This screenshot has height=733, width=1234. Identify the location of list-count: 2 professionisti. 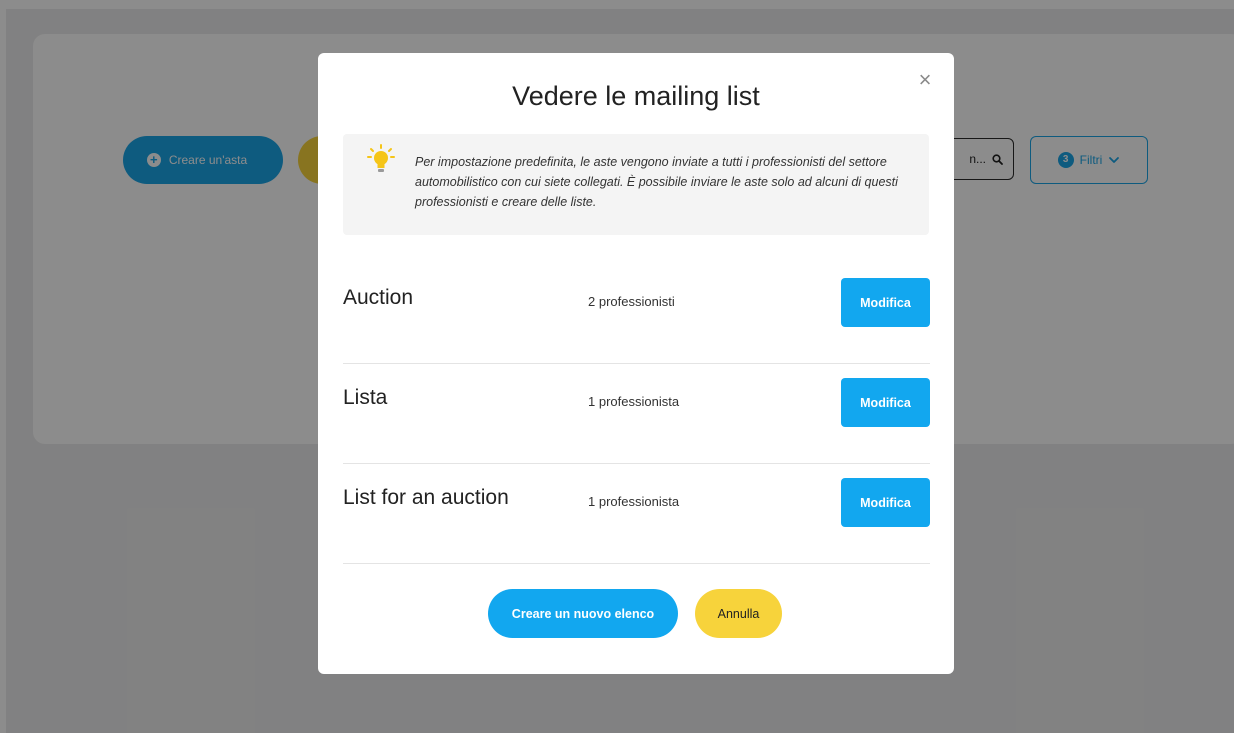
(631, 301).